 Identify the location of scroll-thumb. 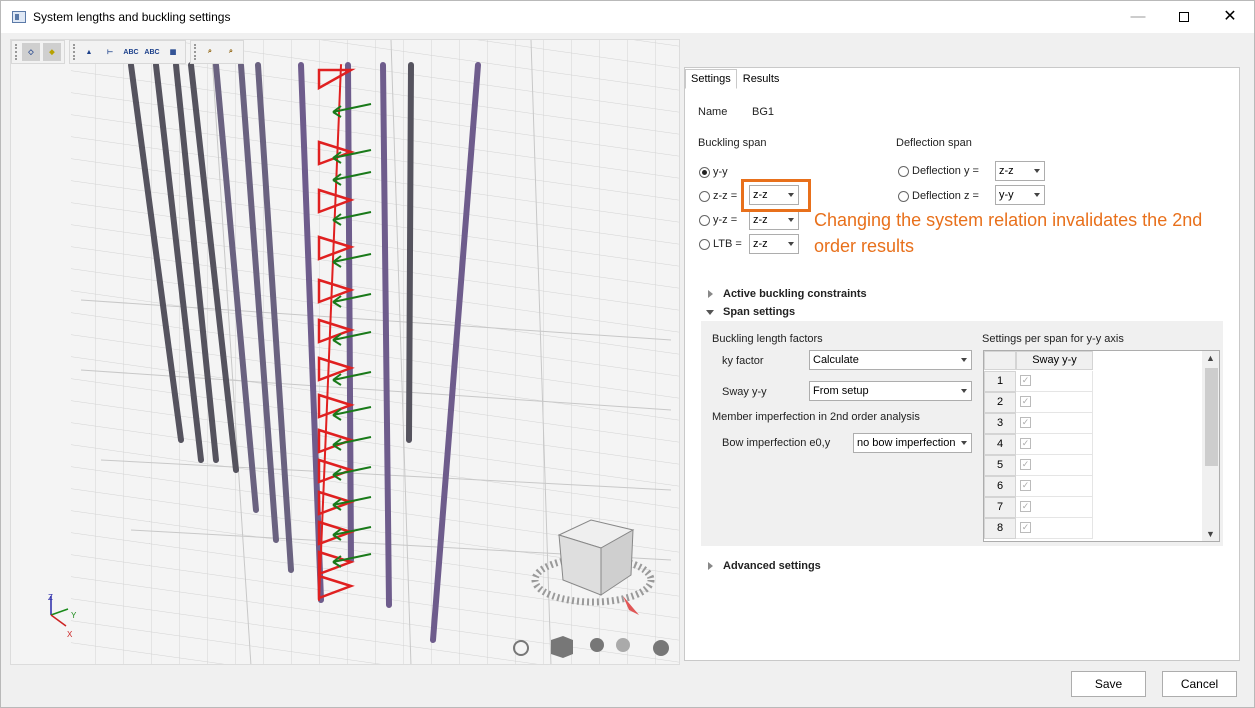
(1211, 417).